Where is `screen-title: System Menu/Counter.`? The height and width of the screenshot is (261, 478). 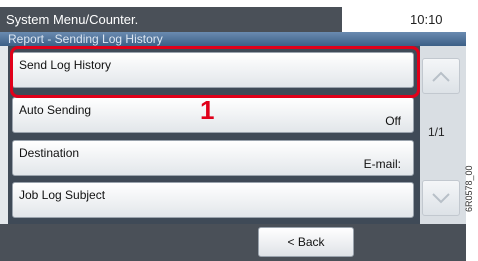 screen-title: System Menu/Counter. is located at coordinates (171, 19).